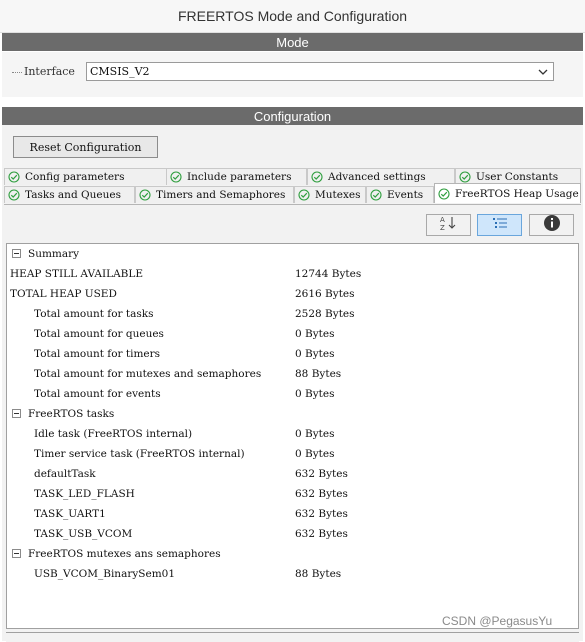 The image size is (585, 642). I want to click on tree-group-label: FreeRTOS mutexes ans semaphores, so click(124, 554).